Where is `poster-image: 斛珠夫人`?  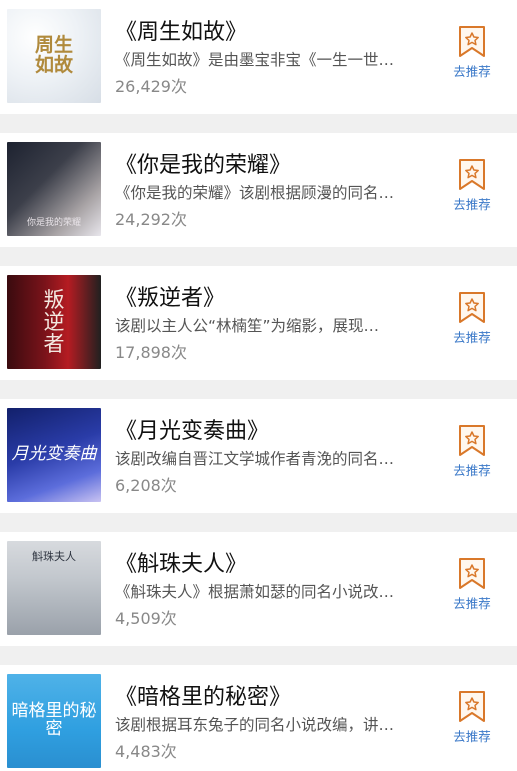 poster-image: 斛珠夫人 is located at coordinates (54, 588).